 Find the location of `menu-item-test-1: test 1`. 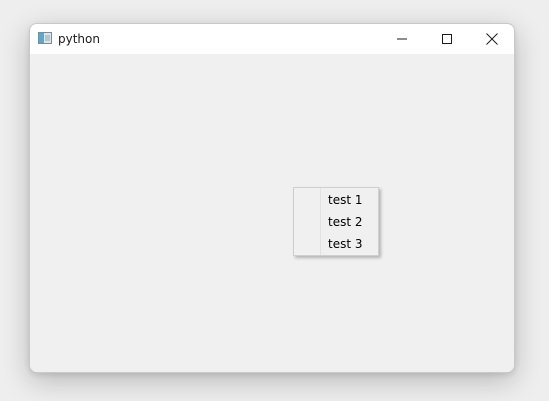

menu-item-test-1: test 1 is located at coordinates (336, 200).